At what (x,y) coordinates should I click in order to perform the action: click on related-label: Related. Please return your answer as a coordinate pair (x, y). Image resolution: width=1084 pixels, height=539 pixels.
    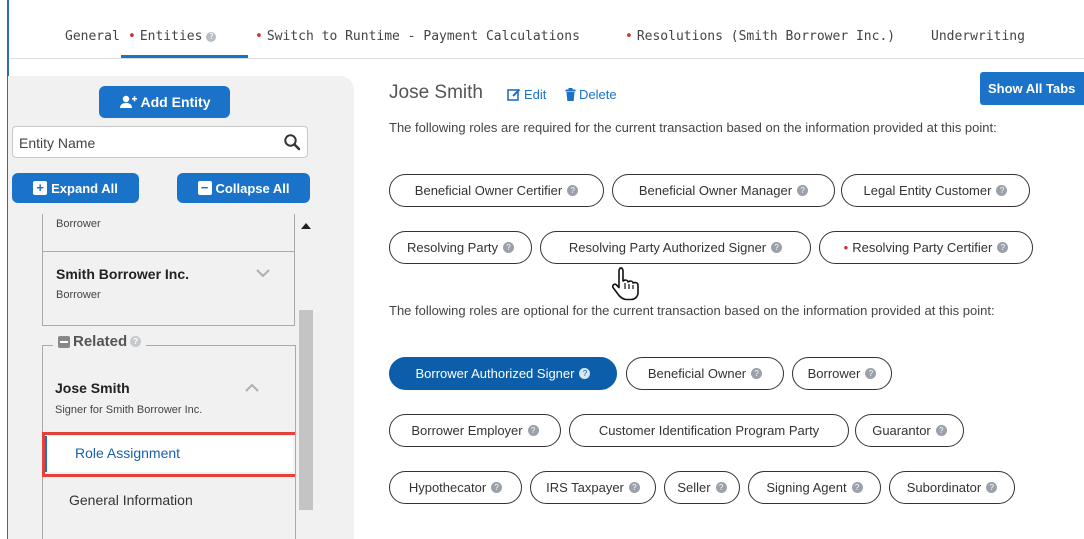
    Looking at the image, I should click on (100, 341).